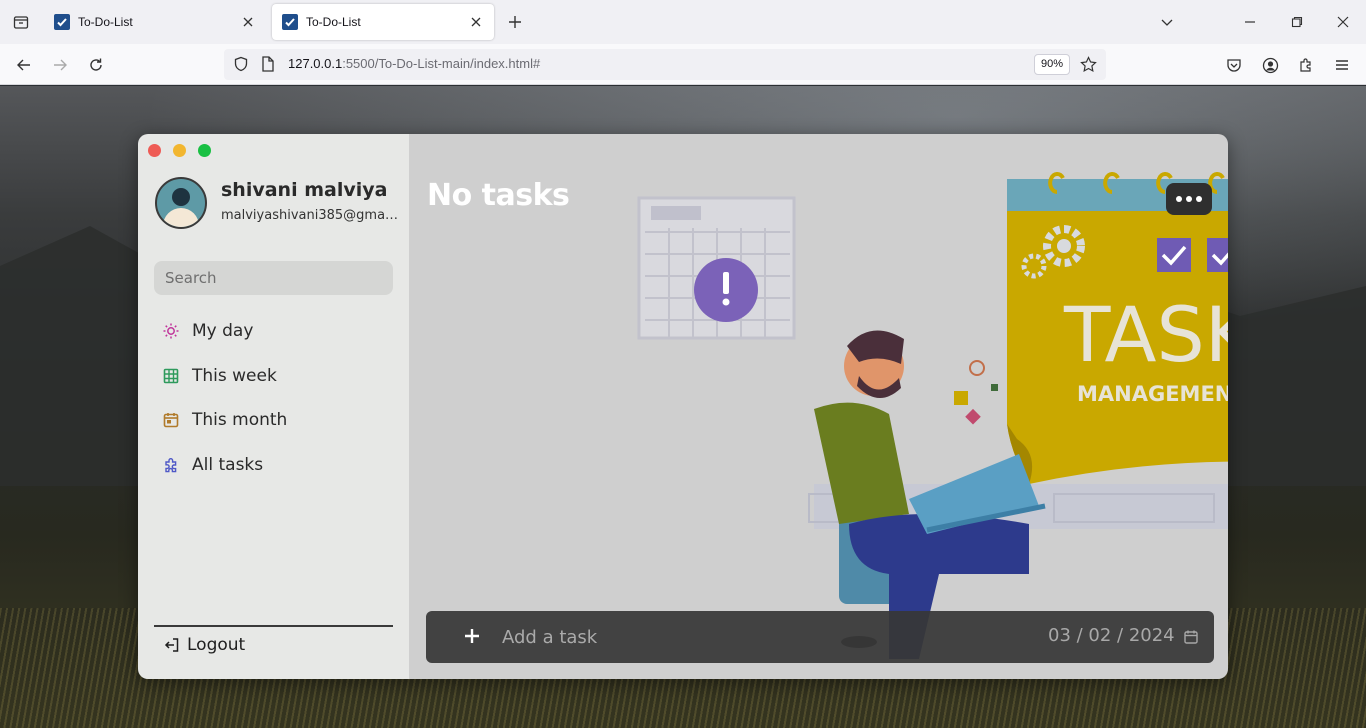  I want to click on chevron-down-icon, so click(1167, 22).